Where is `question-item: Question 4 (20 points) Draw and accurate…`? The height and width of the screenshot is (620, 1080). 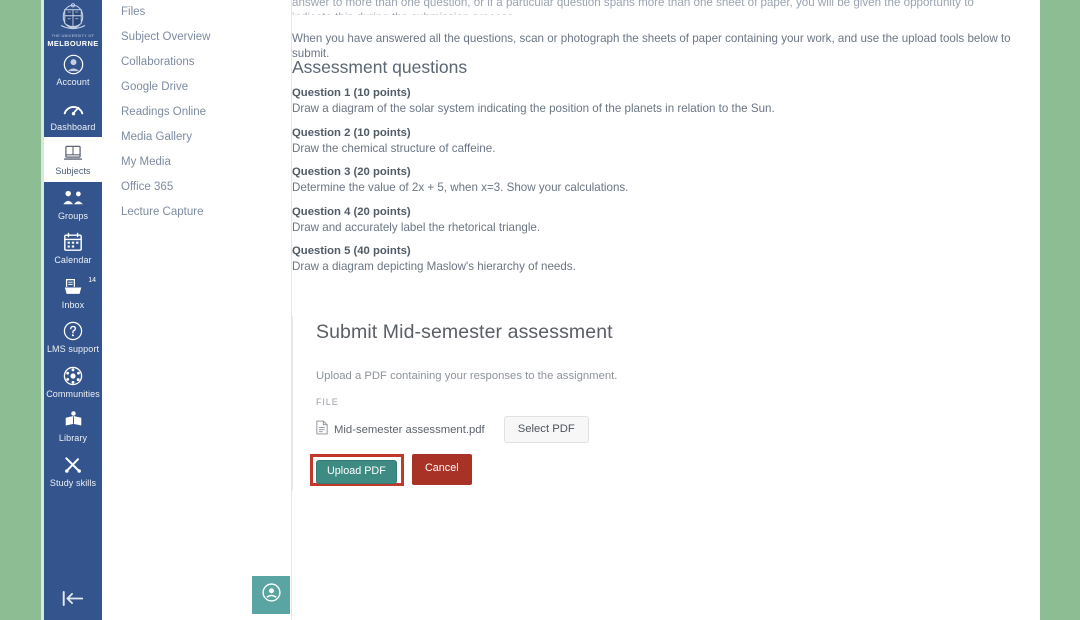 question-item: Question 4 (20 points) Draw and accurate… is located at coordinates (592, 220).